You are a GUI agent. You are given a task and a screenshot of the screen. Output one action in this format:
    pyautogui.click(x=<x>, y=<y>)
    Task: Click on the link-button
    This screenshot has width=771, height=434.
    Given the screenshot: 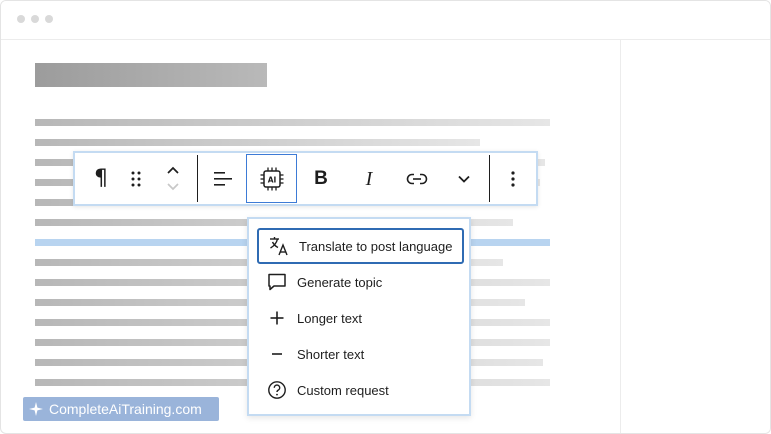 What is the action you would take?
    pyautogui.click(x=417, y=178)
    